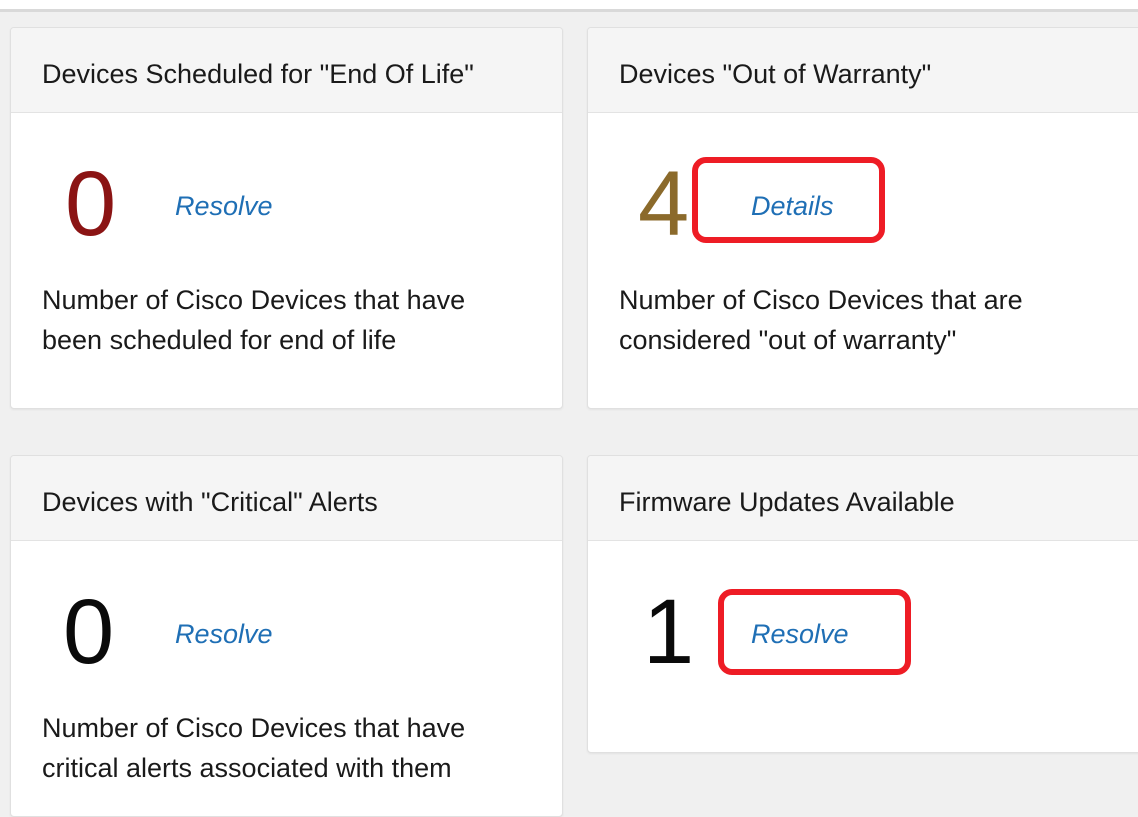  Describe the element at coordinates (569, 4) in the screenshot. I see `top-strip` at that location.